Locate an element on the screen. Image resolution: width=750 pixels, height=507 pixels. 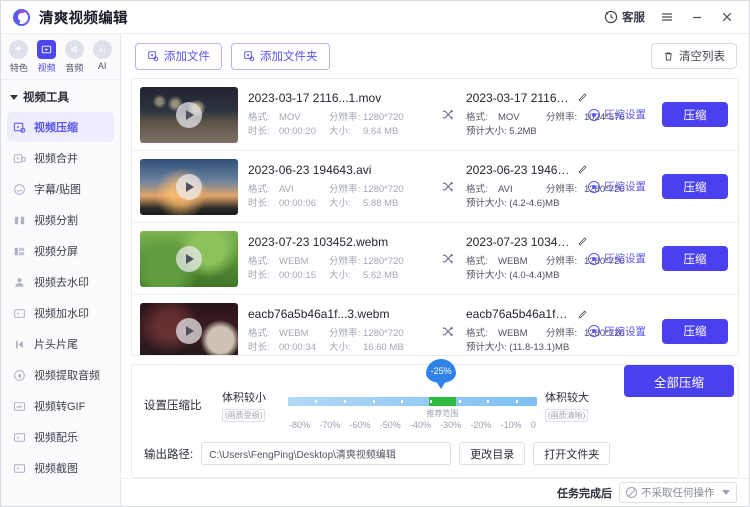
sidebar-group-header: 视频工具 is located at coordinates (60, 96).